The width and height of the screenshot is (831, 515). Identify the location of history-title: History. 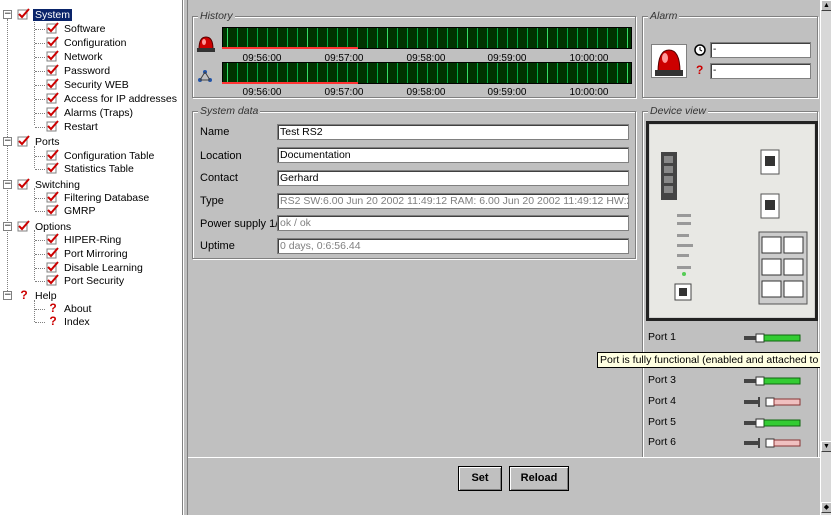
(216, 16).